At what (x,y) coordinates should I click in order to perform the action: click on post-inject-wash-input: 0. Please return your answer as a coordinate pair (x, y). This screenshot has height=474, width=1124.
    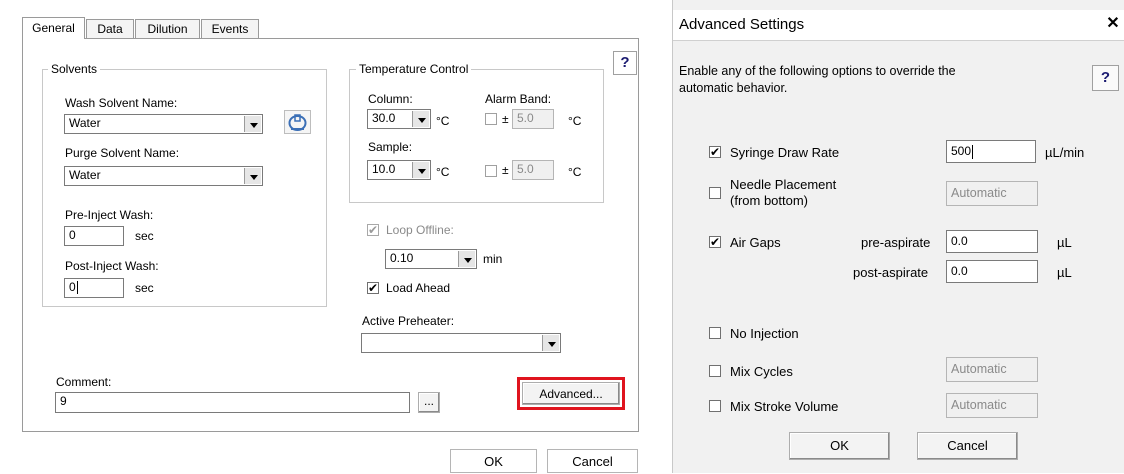
    Looking at the image, I should click on (94, 288).